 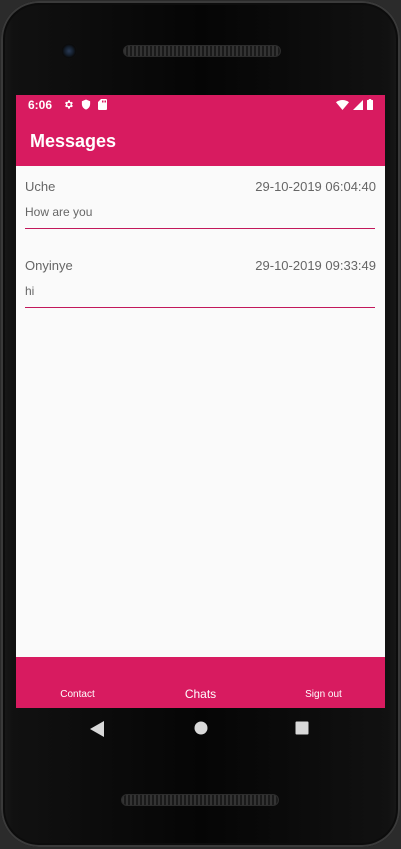 I want to click on status-system-icons, so click(x=354, y=104).